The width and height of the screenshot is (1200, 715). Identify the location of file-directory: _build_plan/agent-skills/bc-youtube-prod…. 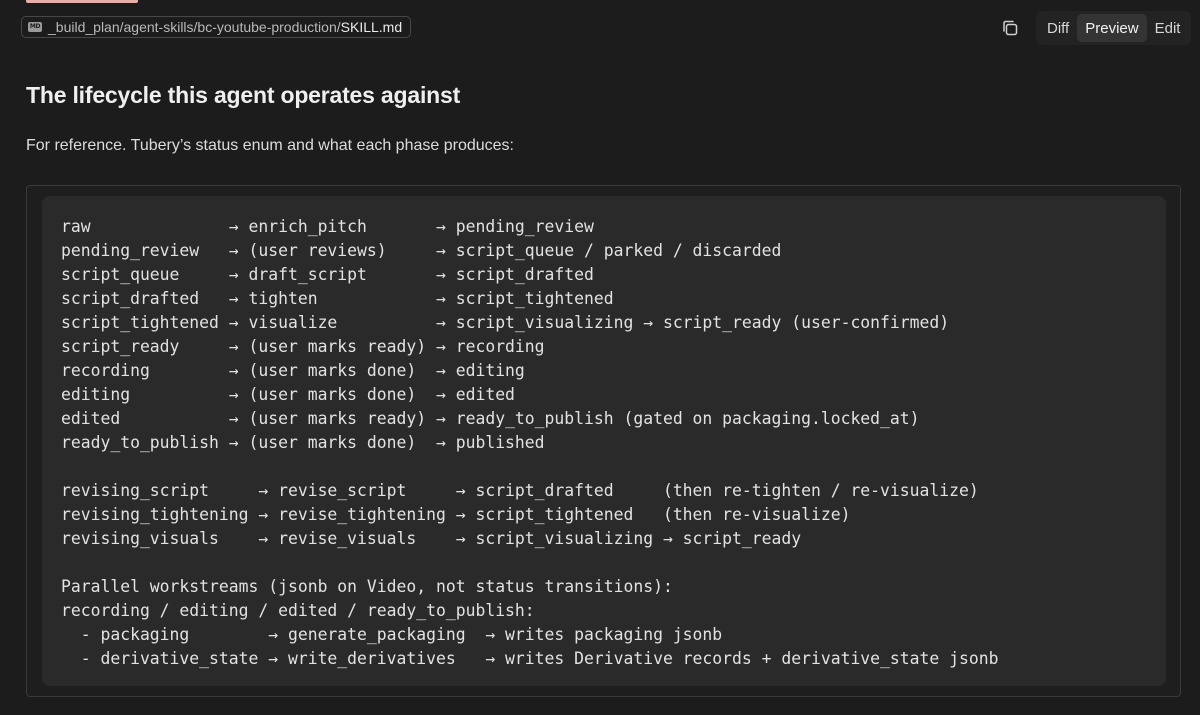
(194, 27).